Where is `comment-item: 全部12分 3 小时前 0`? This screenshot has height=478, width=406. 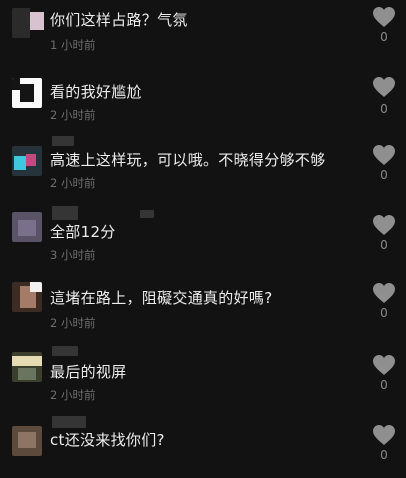
comment-item: 全部12分 3 小时前 0 is located at coordinates (203, 237).